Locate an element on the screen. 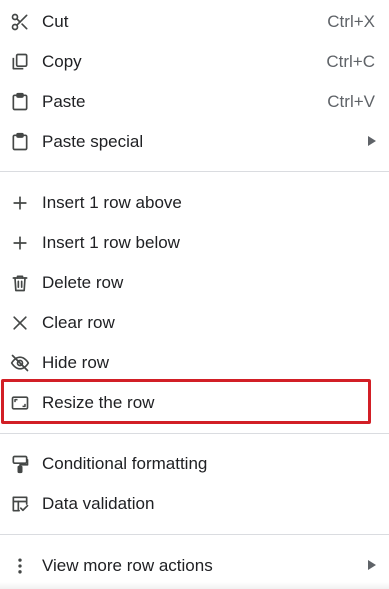 The width and height of the screenshot is (389, 589). close-icon is located at coordinates (20, 323).